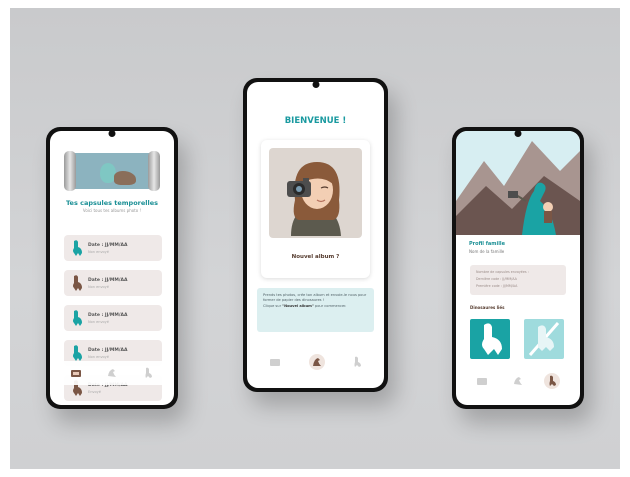 The width and height of the screenshot is (630, 477). What do you see at coordinates (487, 307) in the screenshot?
I see `linked-dinos-title: Dinosaures liés` at bounding box center [487, 307].